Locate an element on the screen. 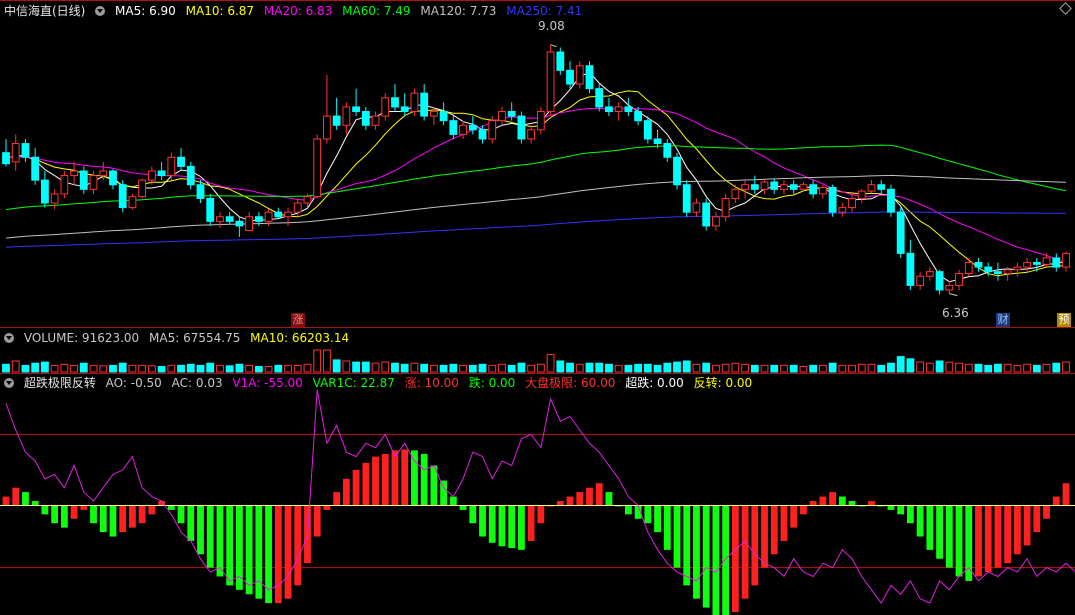  volume-indicator-menu-icon is located at coordinates (9, 338).